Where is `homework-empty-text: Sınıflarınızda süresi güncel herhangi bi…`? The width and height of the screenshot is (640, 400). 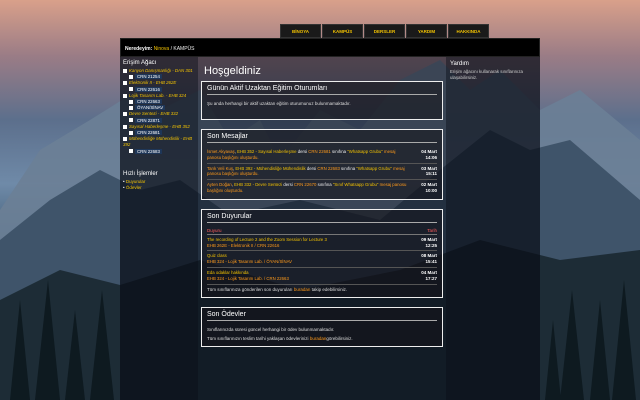
homework-empty-text: Sınıflarınızda süresi güncel herhangi bi… is located at coordinates (271, 329).